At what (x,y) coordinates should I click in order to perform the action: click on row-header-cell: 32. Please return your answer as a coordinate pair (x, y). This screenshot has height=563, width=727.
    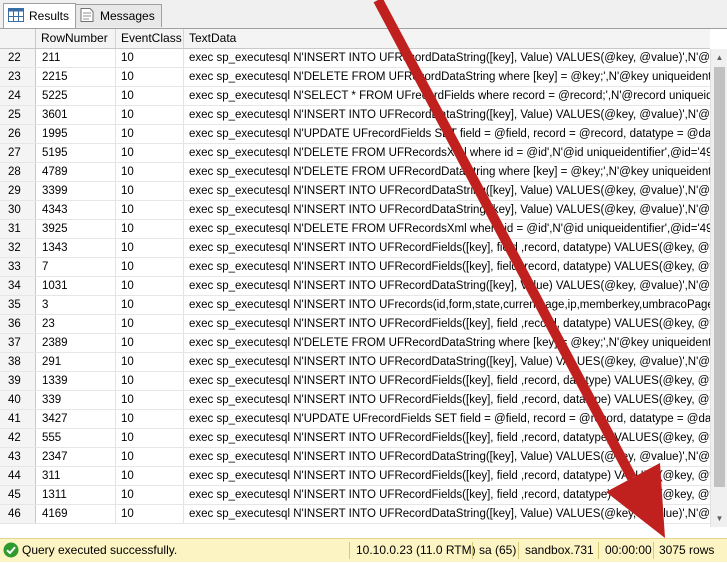
    Looking at the image, I should click on (18, 248).